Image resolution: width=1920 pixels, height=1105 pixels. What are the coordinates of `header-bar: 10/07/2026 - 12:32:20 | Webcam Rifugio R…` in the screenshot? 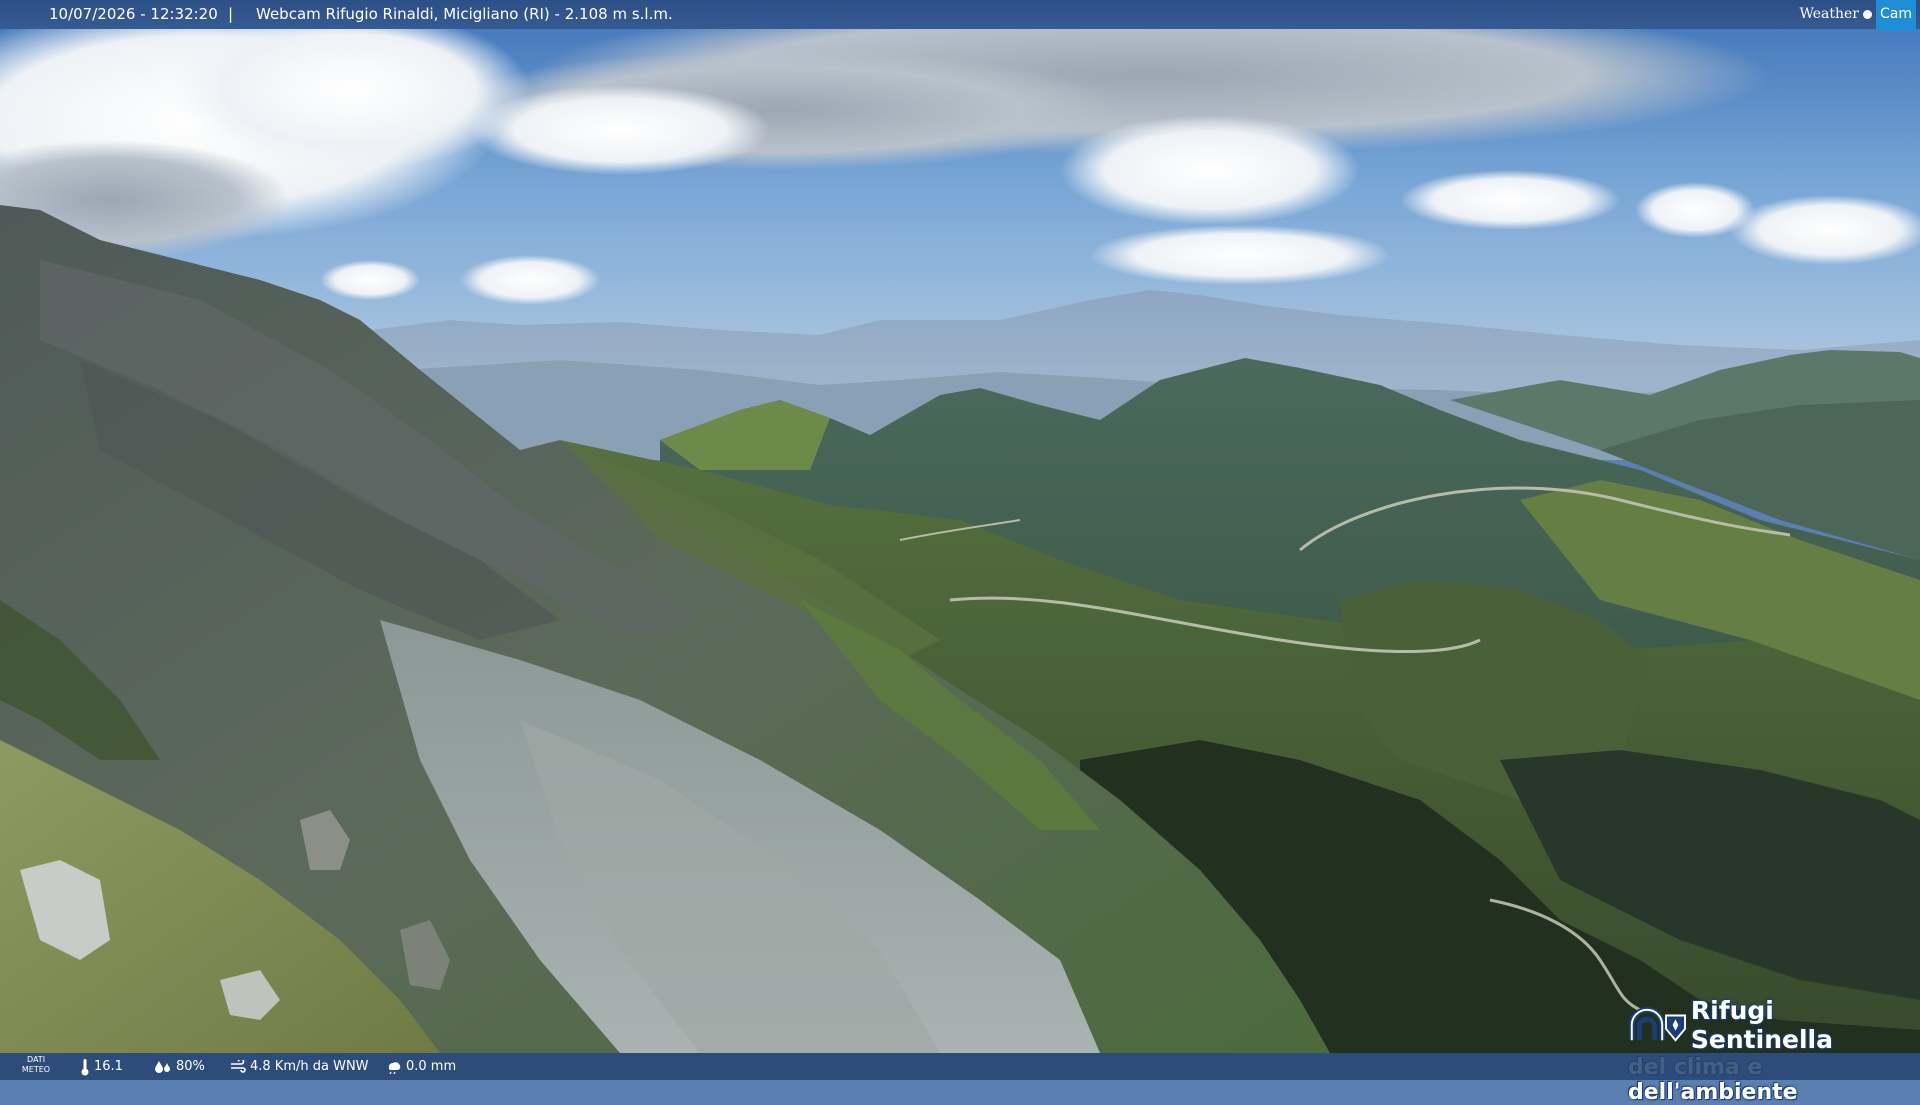 It's located at (960, 14).